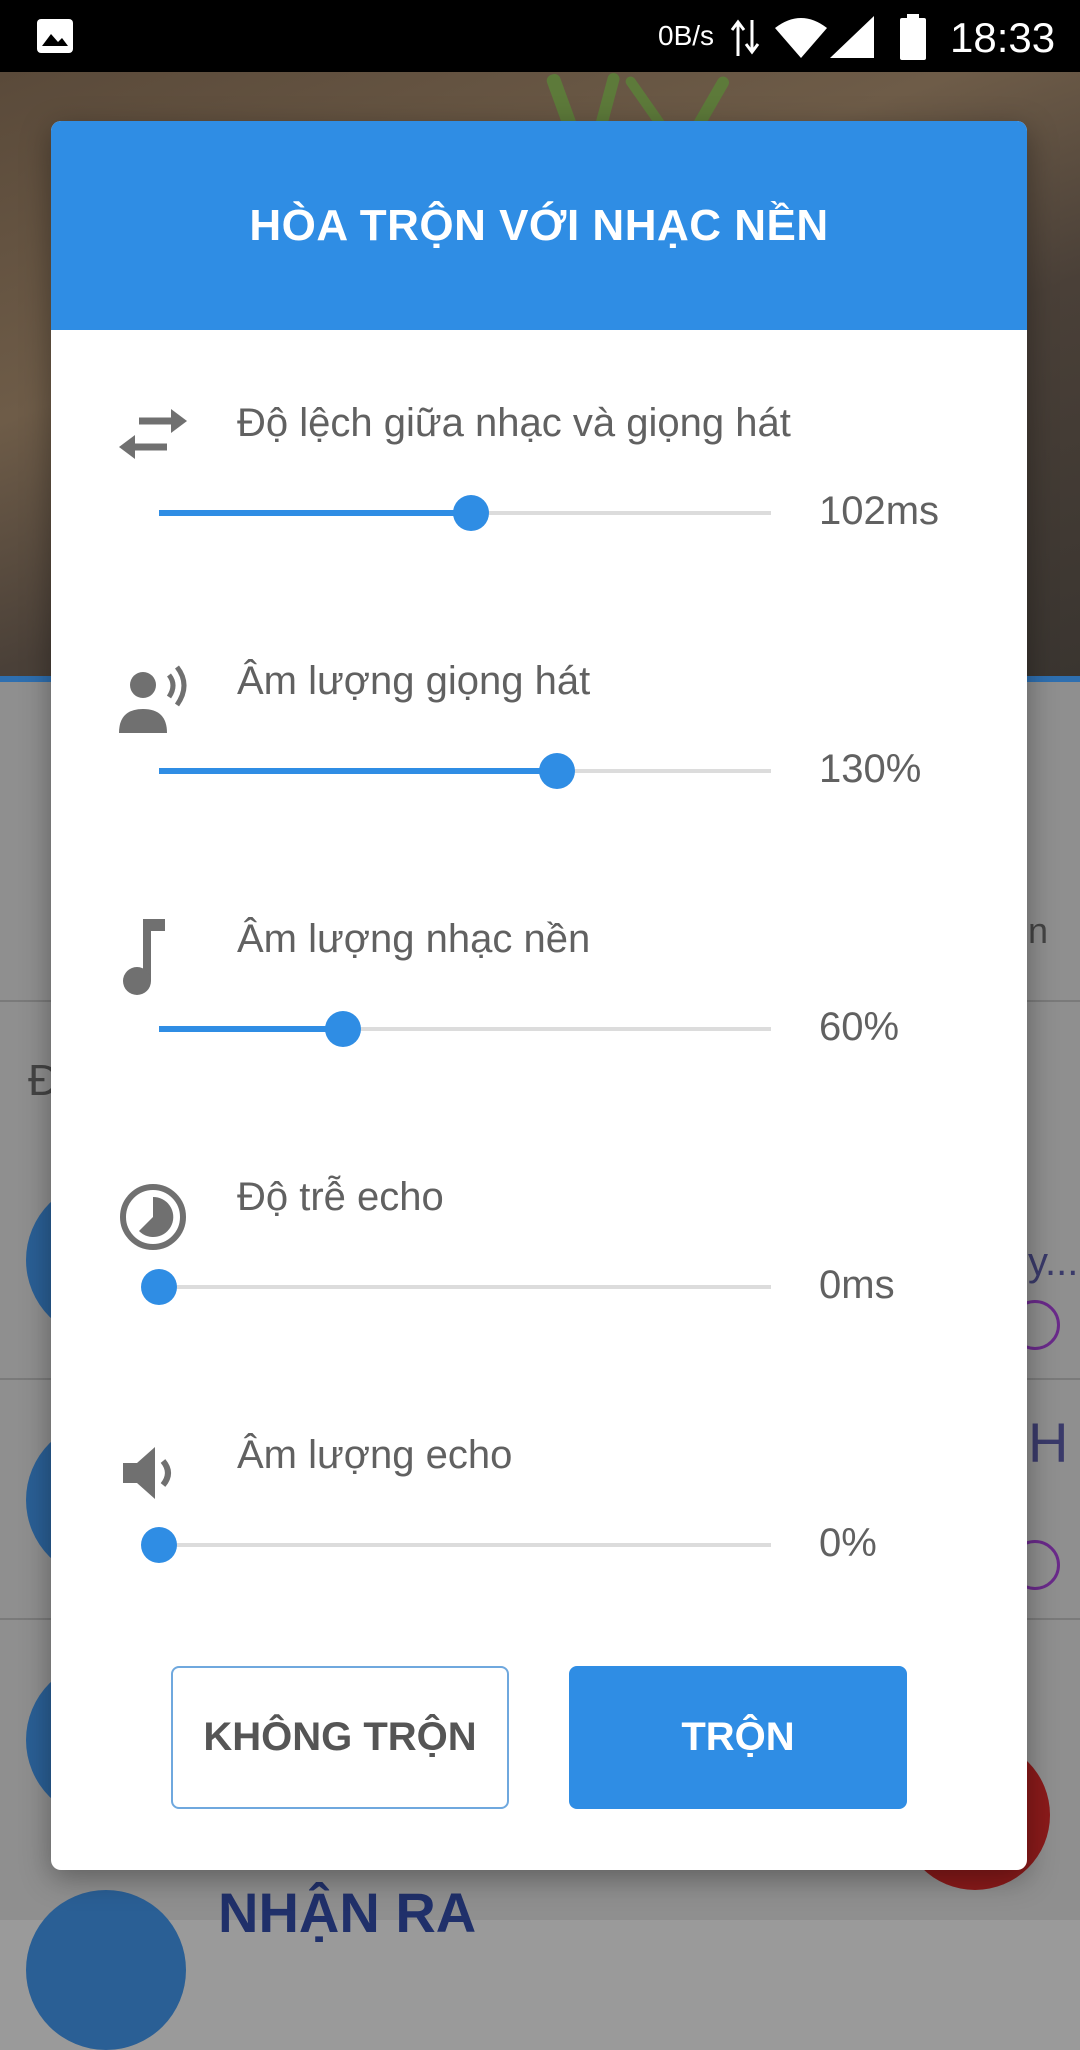 This screenshot has width=1080, height=2050. Describe the element at coordinates (1003, 37) in the screenshot. I see `clock: 18:33` at that location.